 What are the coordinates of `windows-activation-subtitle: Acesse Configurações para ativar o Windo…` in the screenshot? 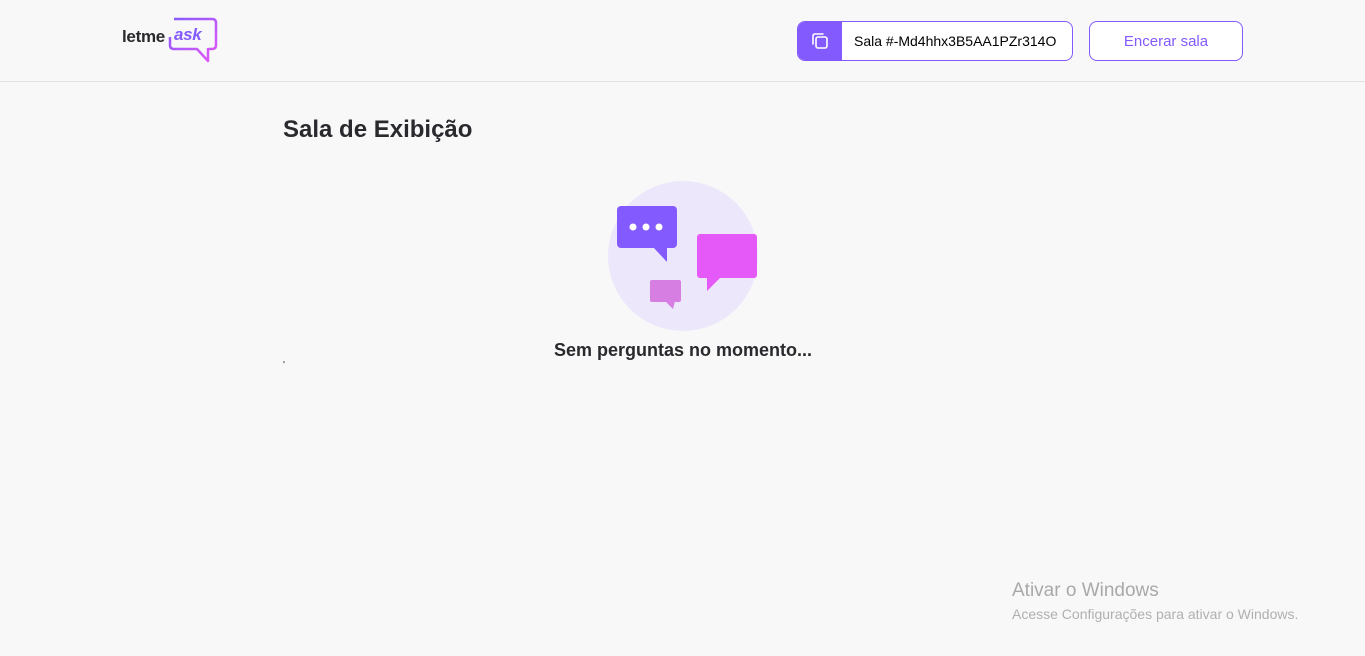 It's located at (1155, 614).